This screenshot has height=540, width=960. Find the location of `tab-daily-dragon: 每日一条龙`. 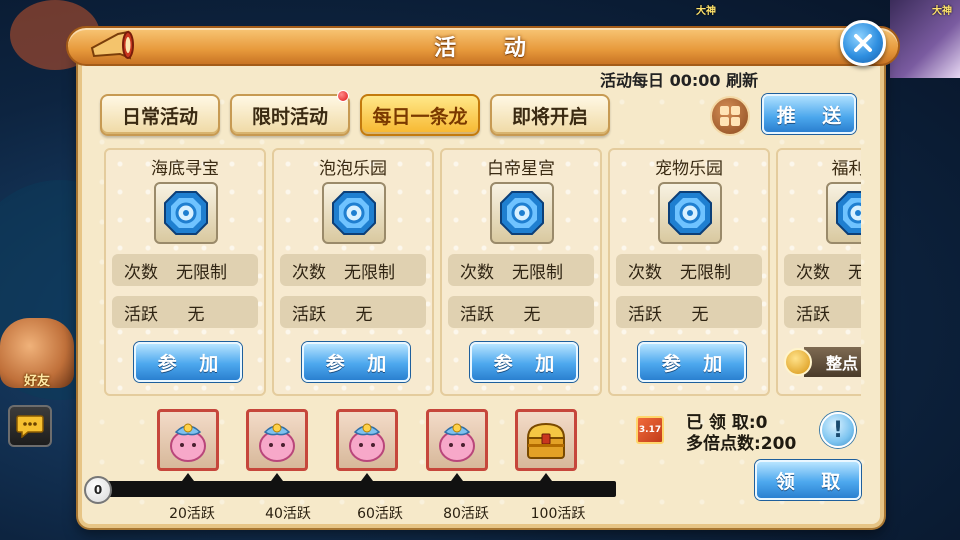

tab-daily-dragon: 每日一条龙 is located at coordinates (420, 115).